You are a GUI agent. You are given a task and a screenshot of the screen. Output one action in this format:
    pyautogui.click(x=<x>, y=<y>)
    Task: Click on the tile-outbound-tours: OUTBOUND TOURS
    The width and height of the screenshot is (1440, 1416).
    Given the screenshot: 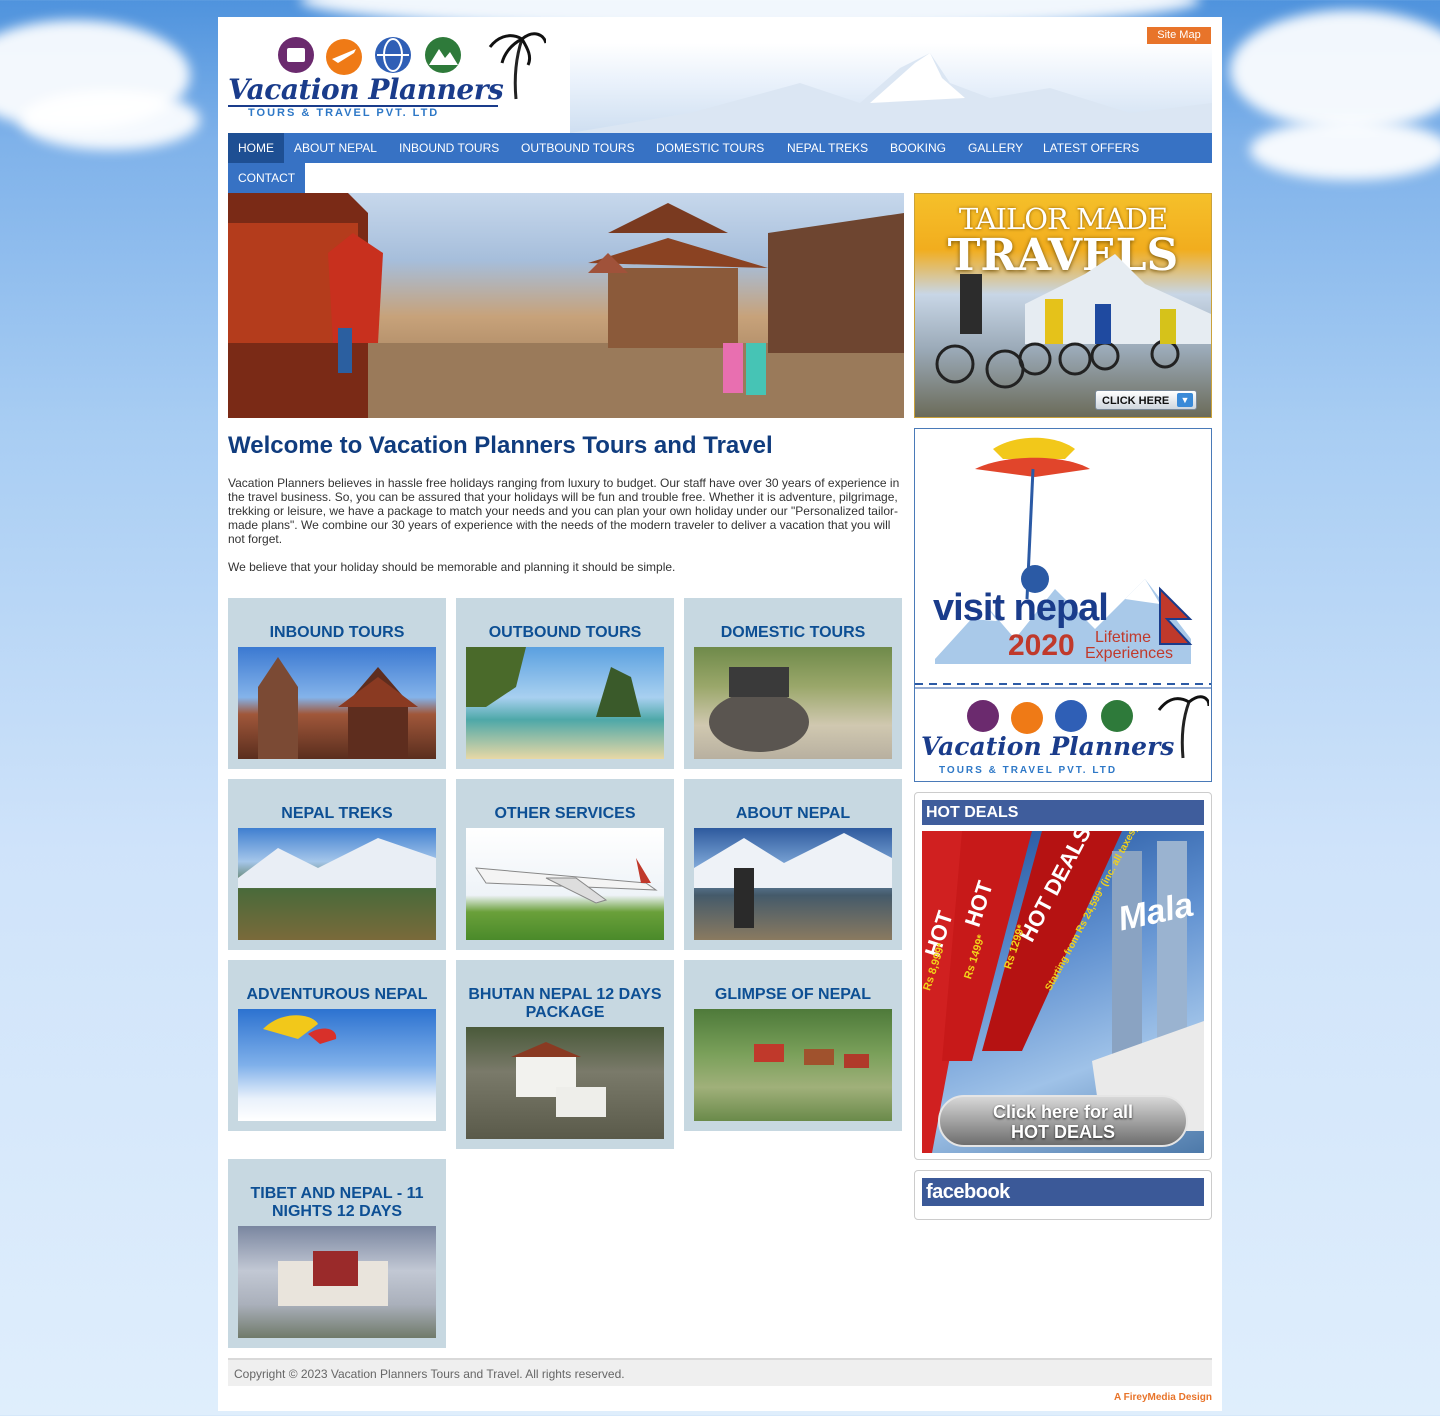 What is the action you would take?
    pyautogui.click(x=565, y=683)
    